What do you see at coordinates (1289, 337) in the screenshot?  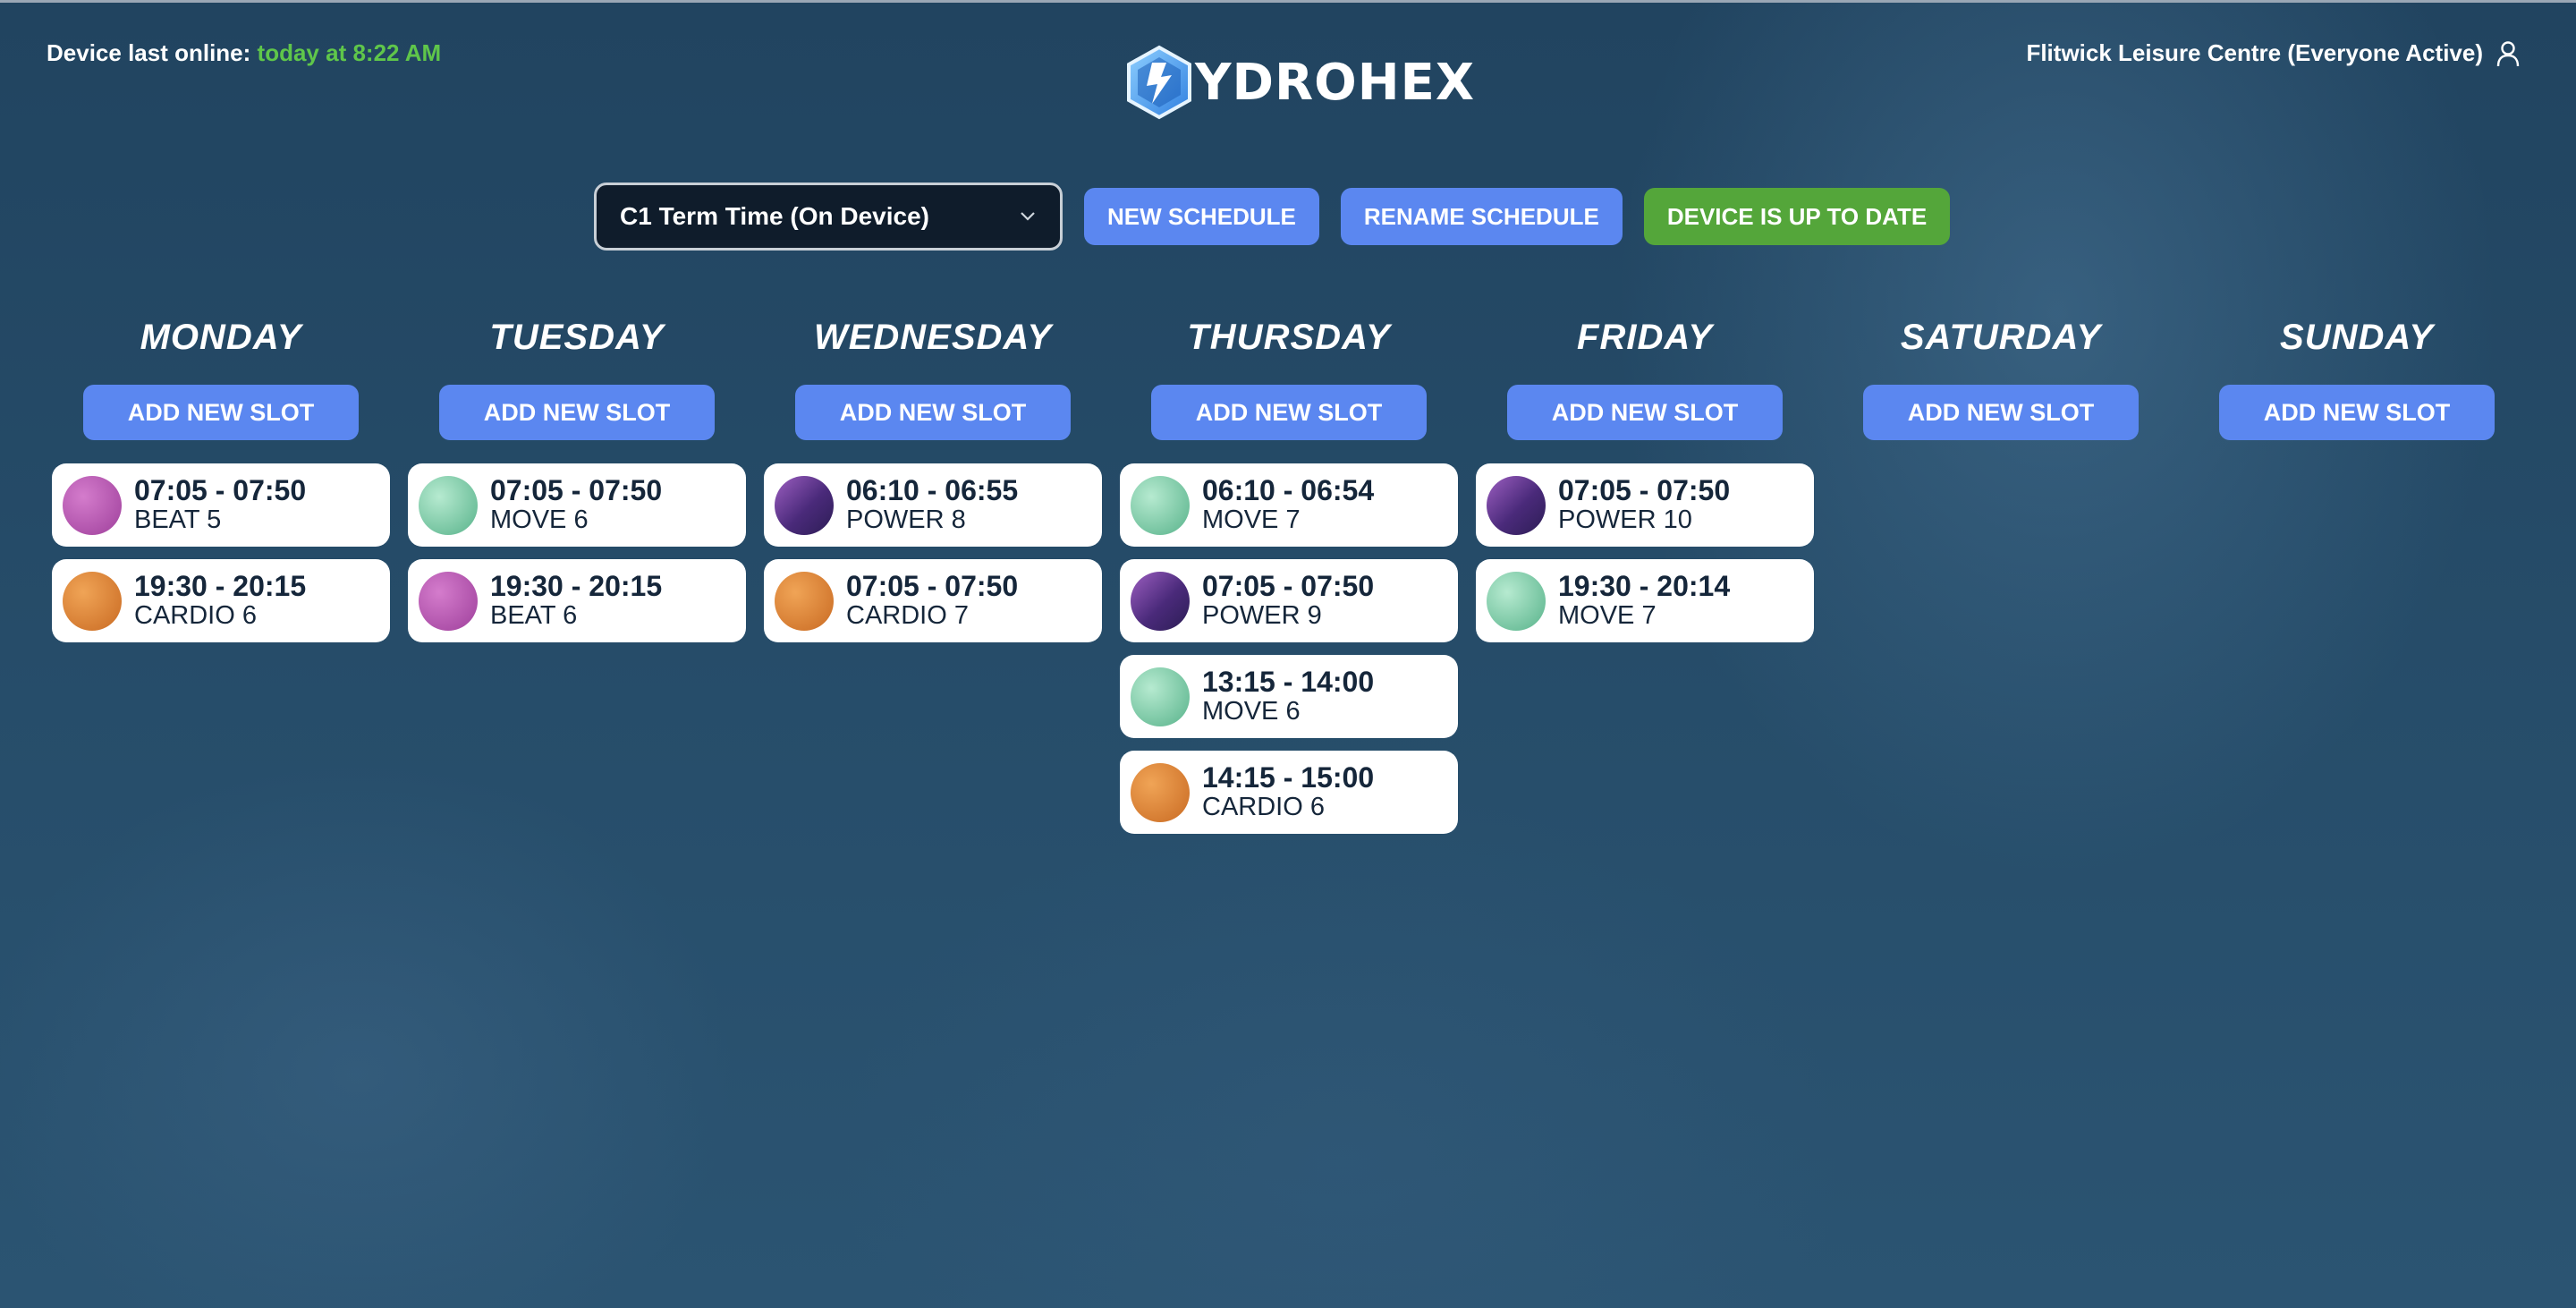 I see `day-name: THURSDAY` at bounding box center [1289, 337].